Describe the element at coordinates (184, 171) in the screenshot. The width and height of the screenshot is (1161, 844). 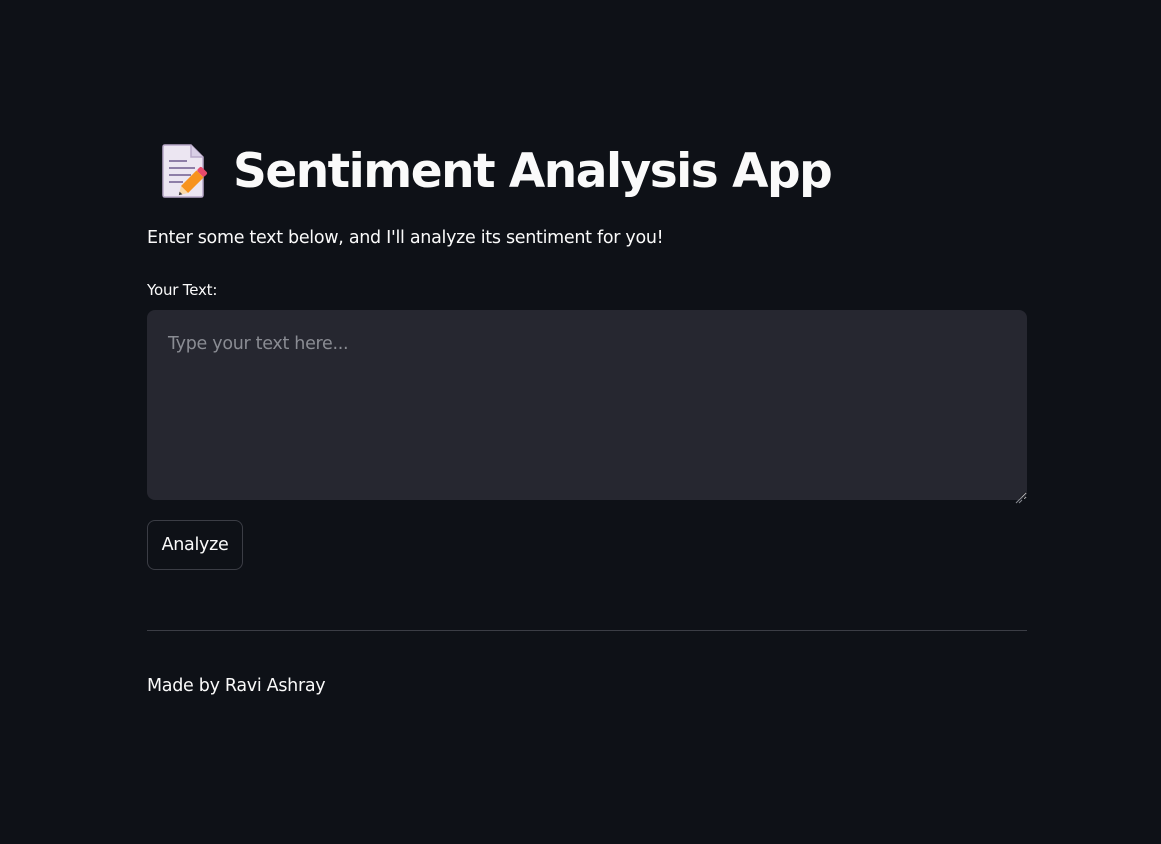
I see `memo-icon` at that location.